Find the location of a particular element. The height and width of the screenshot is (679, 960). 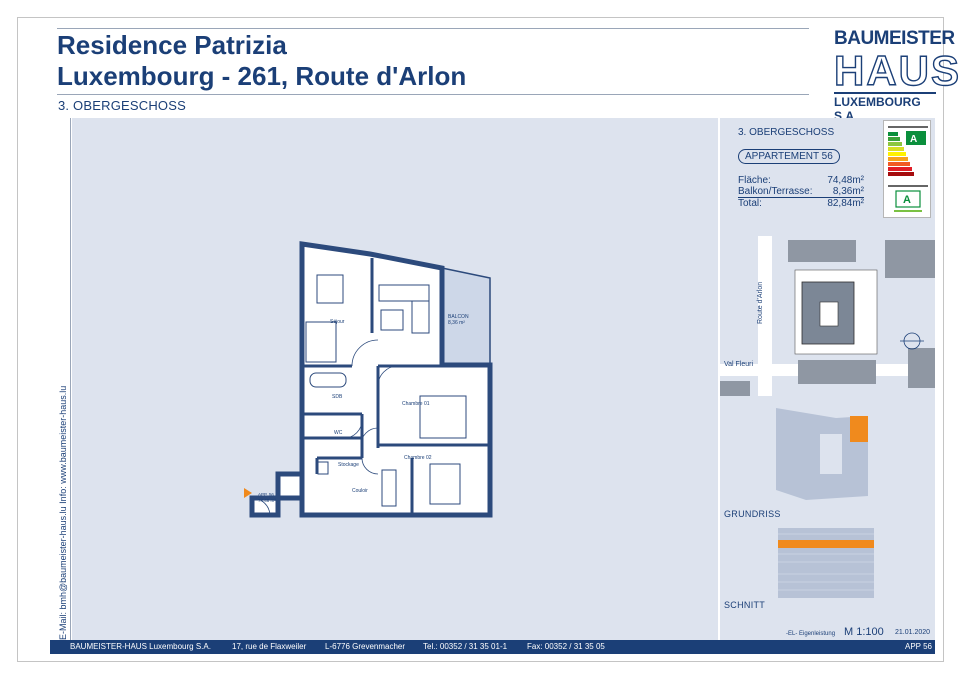

footer-street: 17, rue de Flaxweiler is located at coordinates (269, 646).